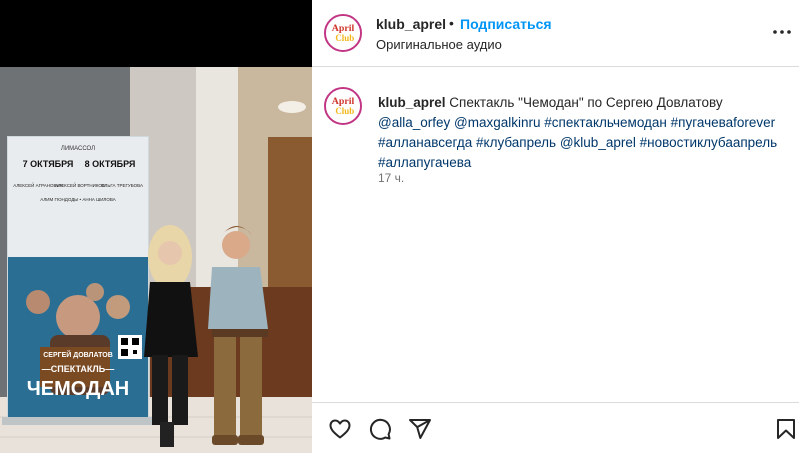 Image resolution: width=799 pixels, height=453 pixels. I want to click on audio-label: Оригинальное аудио, so click(439, 44).